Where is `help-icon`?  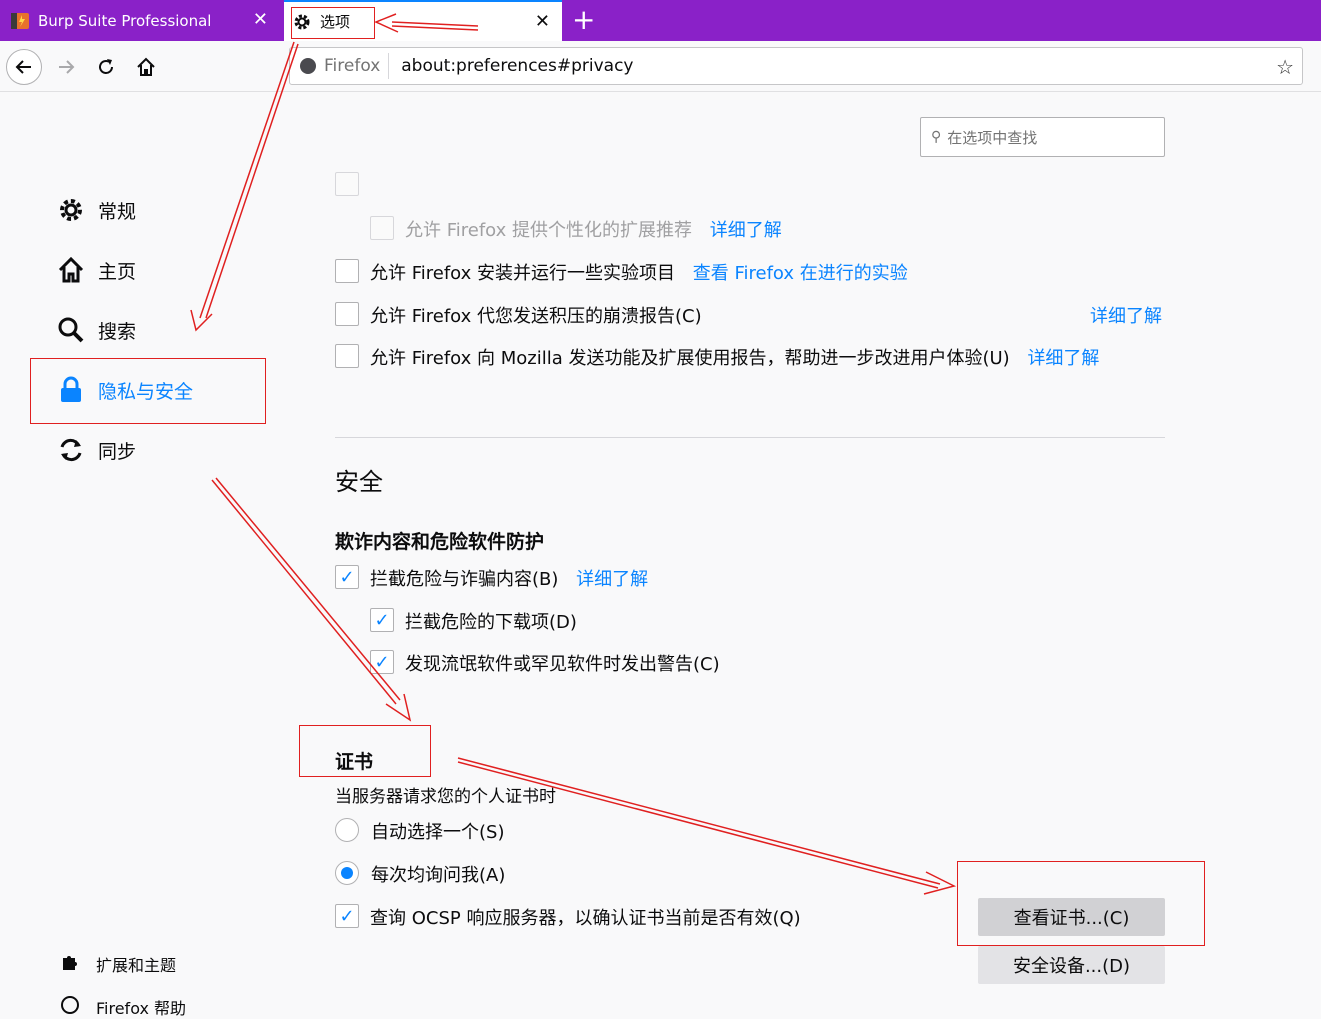 help-icon is located at coordinates (71, 1007).